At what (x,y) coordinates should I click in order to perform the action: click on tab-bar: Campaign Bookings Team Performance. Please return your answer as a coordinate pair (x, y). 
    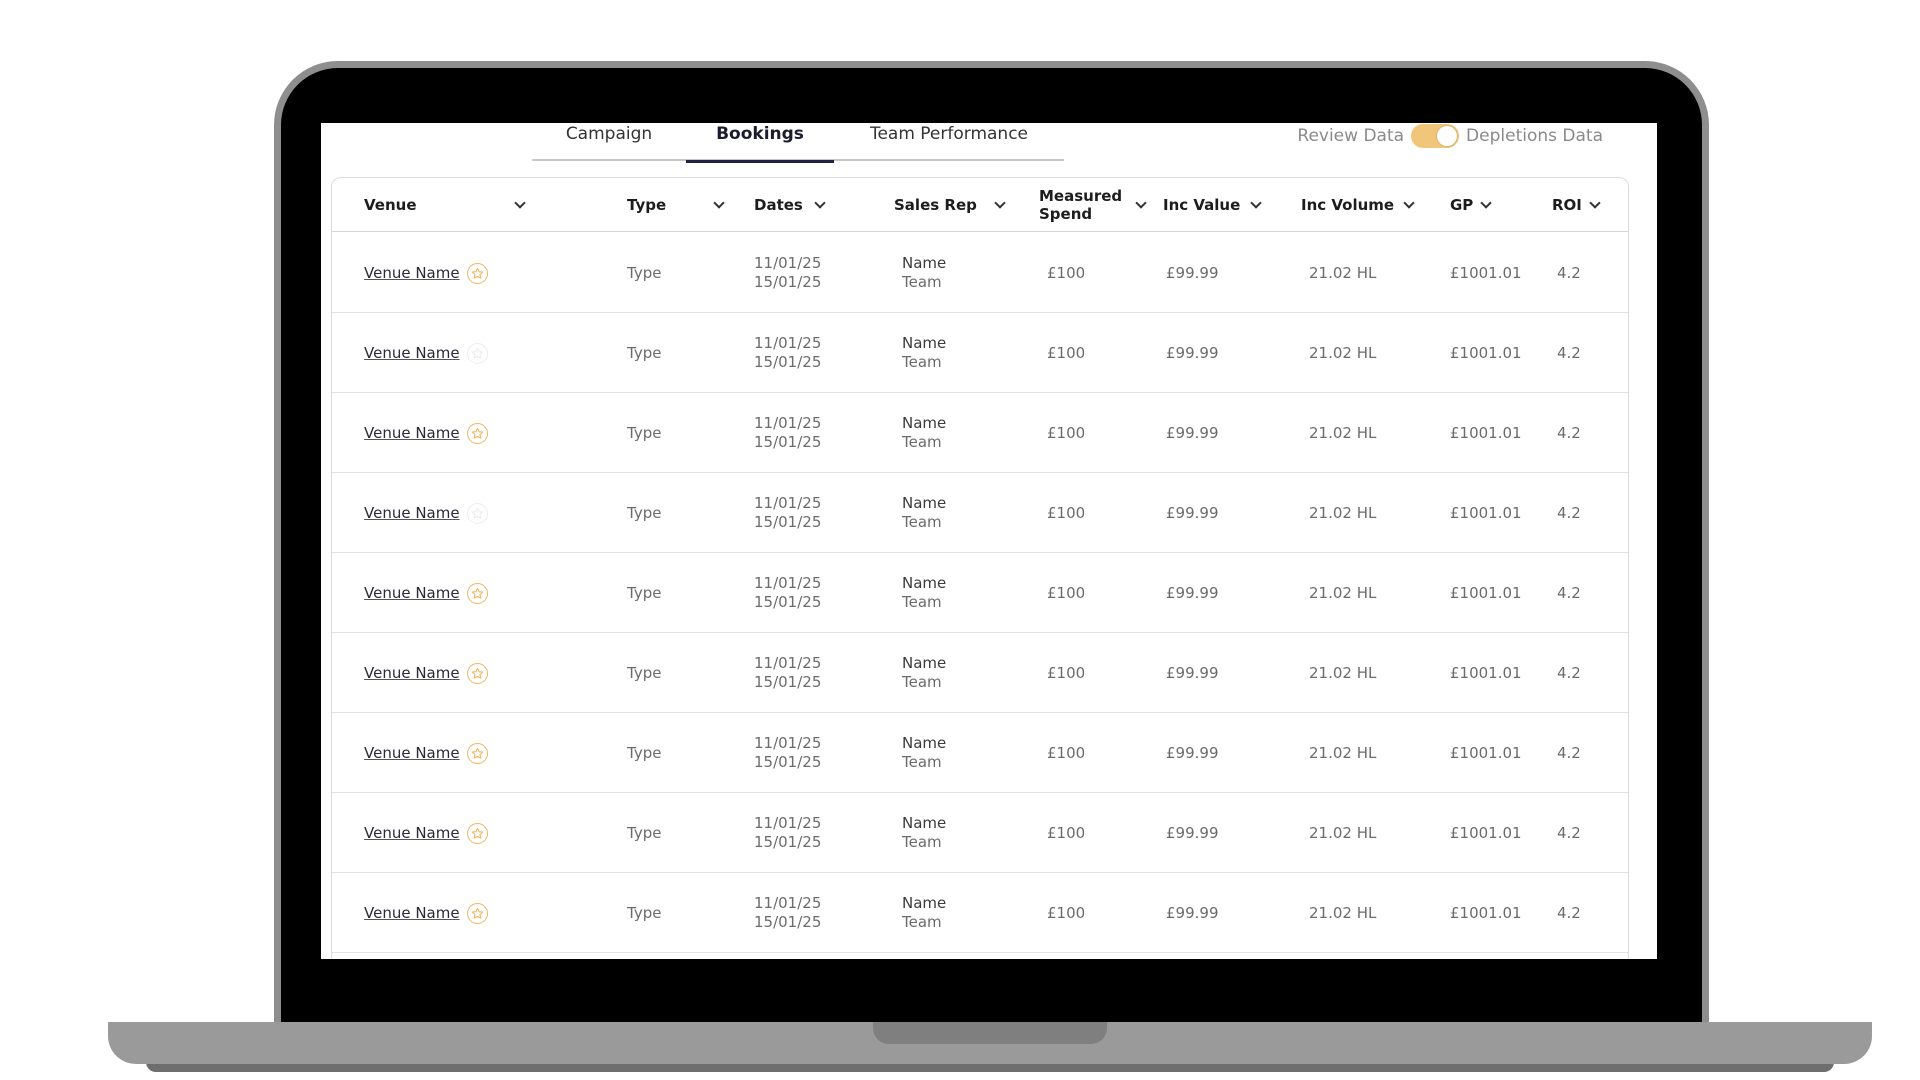
    Looking at the image, I should click on (798, 143).